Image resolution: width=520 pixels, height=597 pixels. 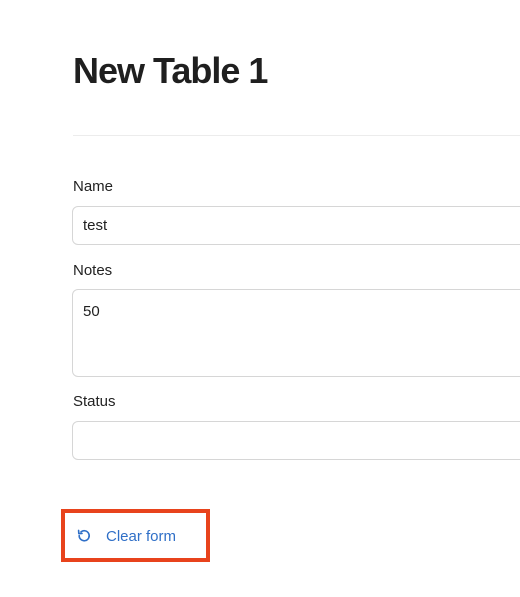 I want to click on notes-label: Notes, so click(x=93, y=270).